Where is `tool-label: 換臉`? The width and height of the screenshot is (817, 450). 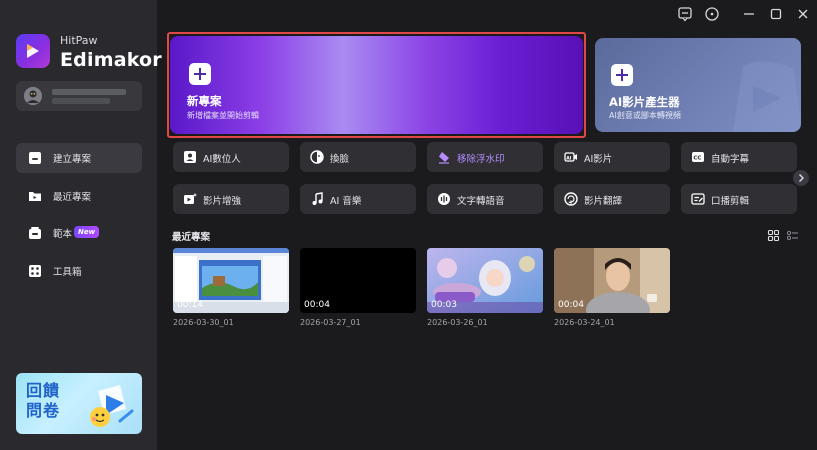 tool-label: 換臉 is located at coordinates (340, 159).